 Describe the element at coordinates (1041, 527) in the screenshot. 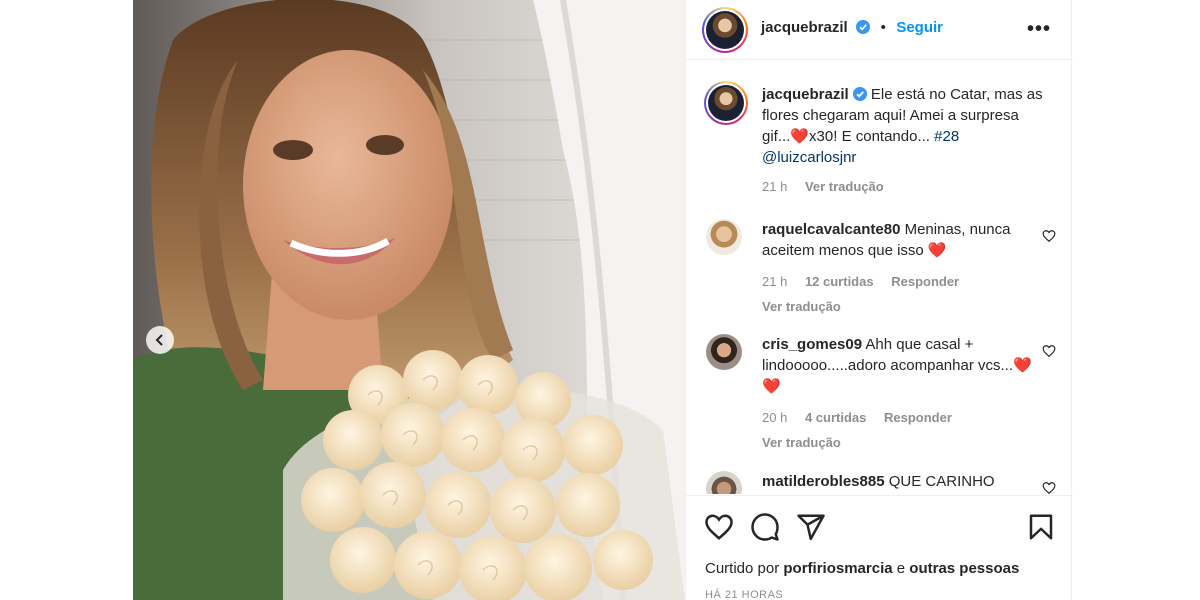

I see `bookmark-icon` at that location.